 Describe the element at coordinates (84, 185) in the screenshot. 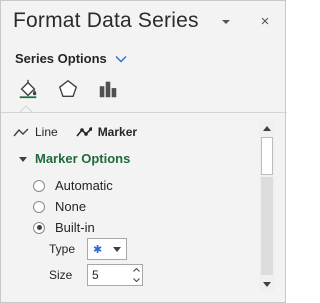

I see `radio-automatic-label: Automatic` at that location.